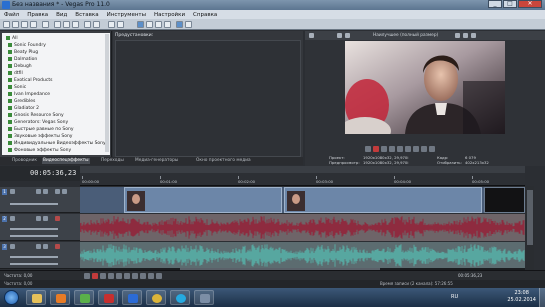 The image size is (545, 307). Describe the element at coordinates (149, 24) in the screenshot. I see `envelope-tool-icon` at that location.